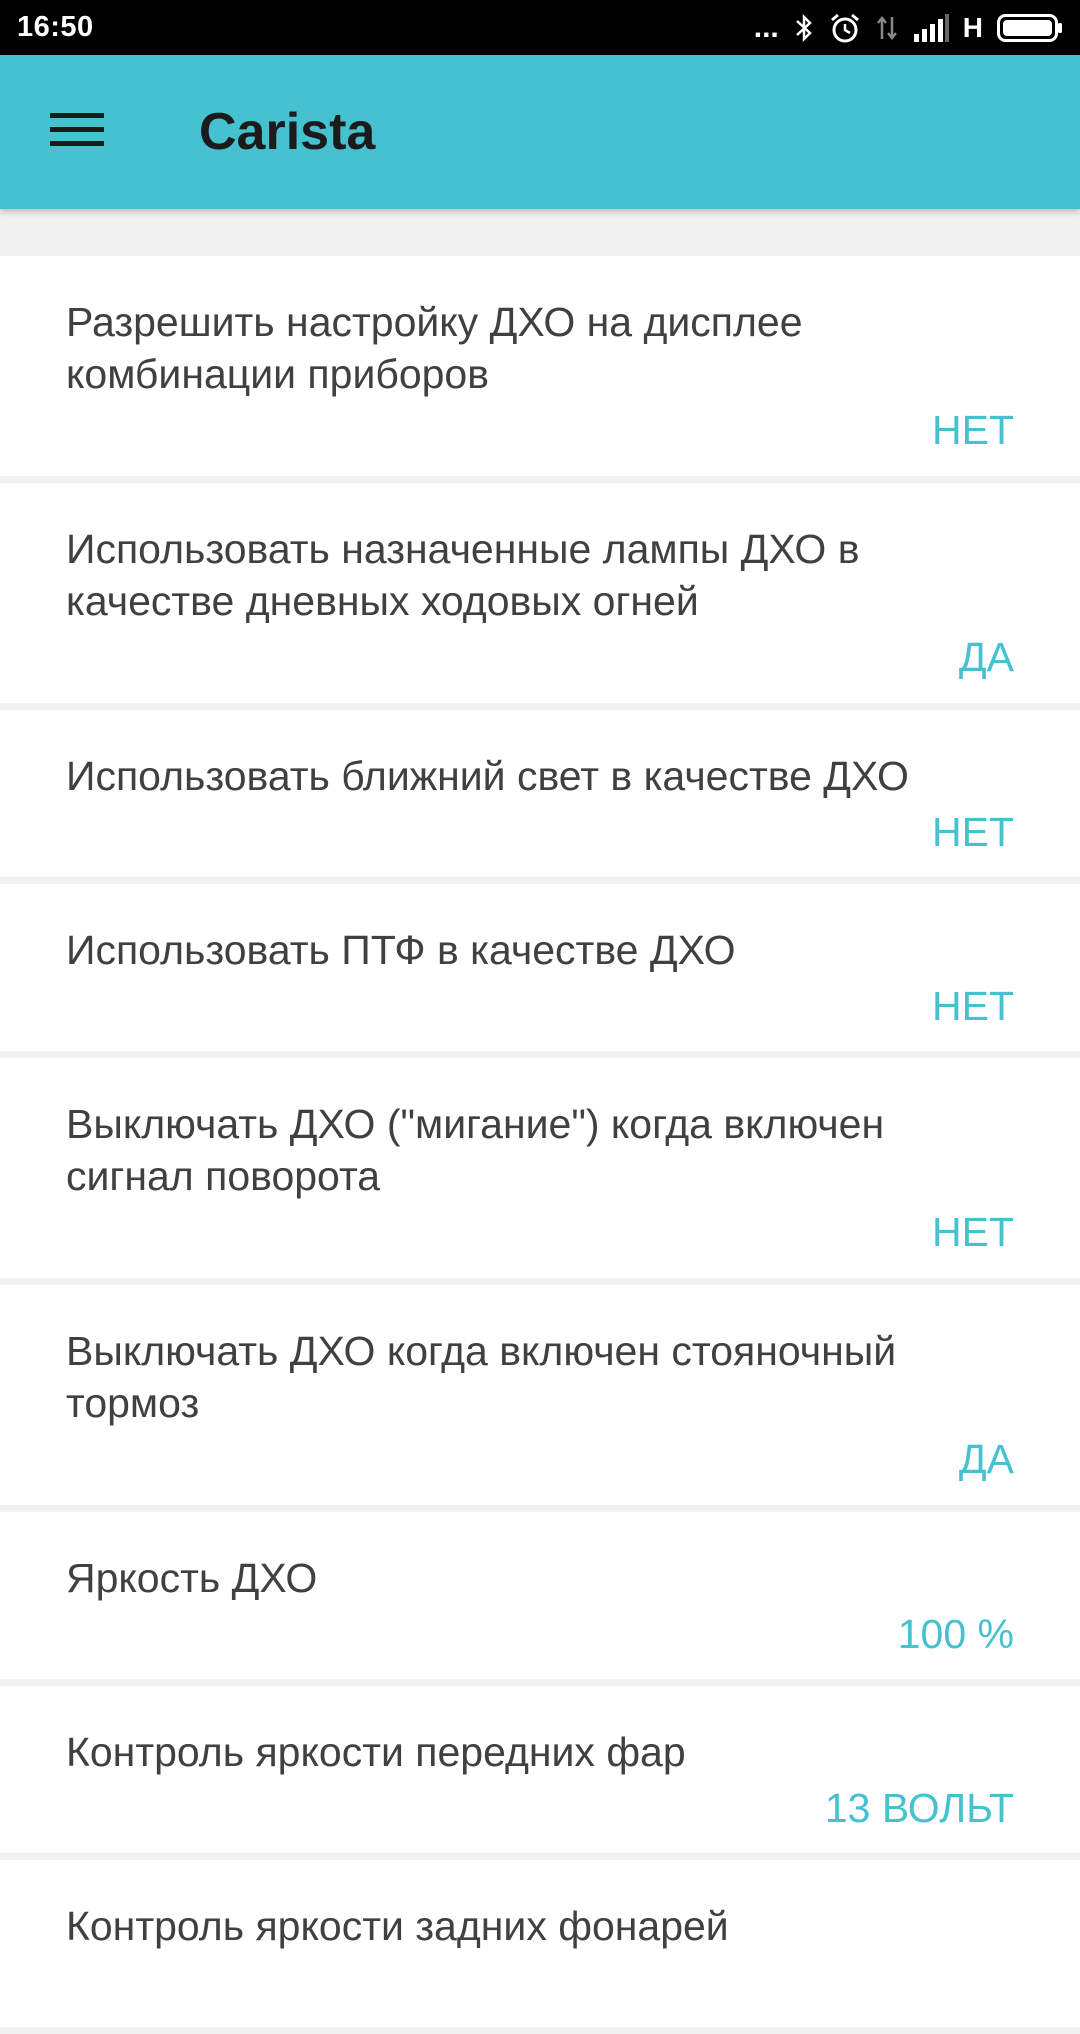 The image size is (1080, 2034). Describe the element at coordinates (908, 28) in the screenshot. I see `status-icons: ... H` at that location.